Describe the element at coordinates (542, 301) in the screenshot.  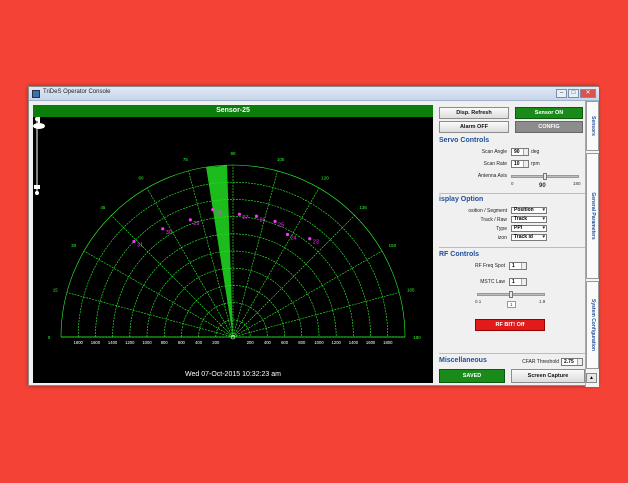
I see `mstc-max: 1.9` at that location.